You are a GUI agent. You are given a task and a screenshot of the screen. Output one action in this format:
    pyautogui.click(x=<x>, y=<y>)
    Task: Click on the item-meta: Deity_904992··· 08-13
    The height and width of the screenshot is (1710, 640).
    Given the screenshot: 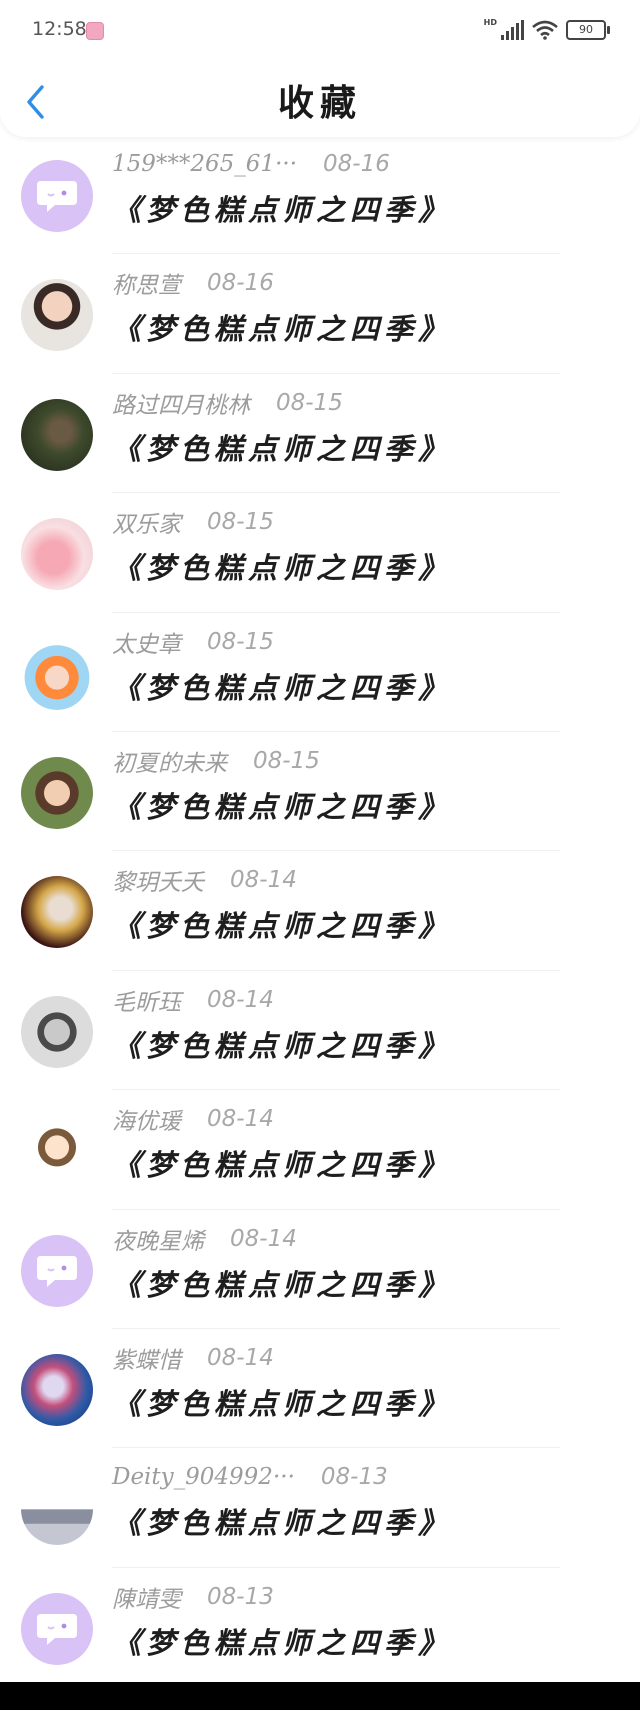 What is the action you would take?
    pyautogui.click(x=250, y=1477)
    